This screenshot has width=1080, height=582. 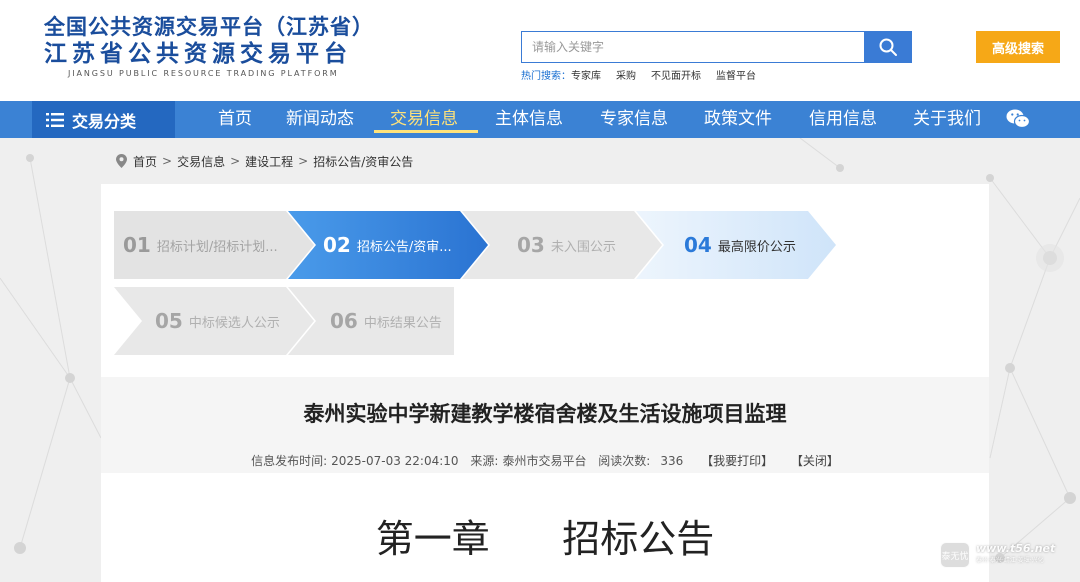 What do you see at coordinates (121, 161) in the screenshot?
I see `location-pin-icon` at bounding box center [121, 161].